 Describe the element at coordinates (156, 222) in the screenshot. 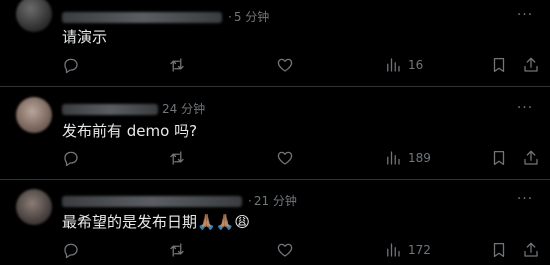

I see `post-text: 最希望的是发布日期🙏🏽🙏🏽😩` at that location.